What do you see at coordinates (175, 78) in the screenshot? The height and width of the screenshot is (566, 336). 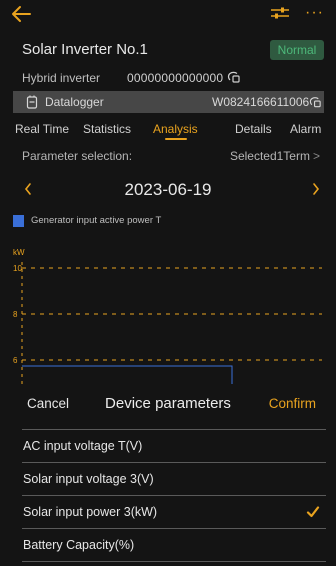 I see `device-serial-number: 00000000000000` at bounding box center [175, 78].